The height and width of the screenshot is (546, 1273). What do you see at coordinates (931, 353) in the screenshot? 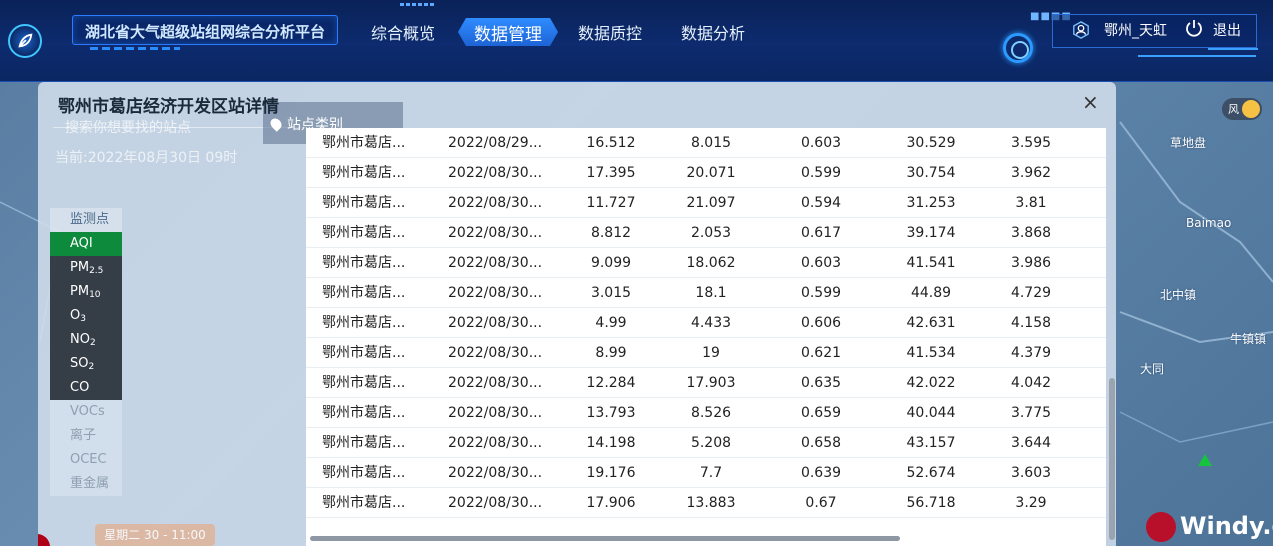
I see `table-cell: 41.534` at bounding box center [931, 353].